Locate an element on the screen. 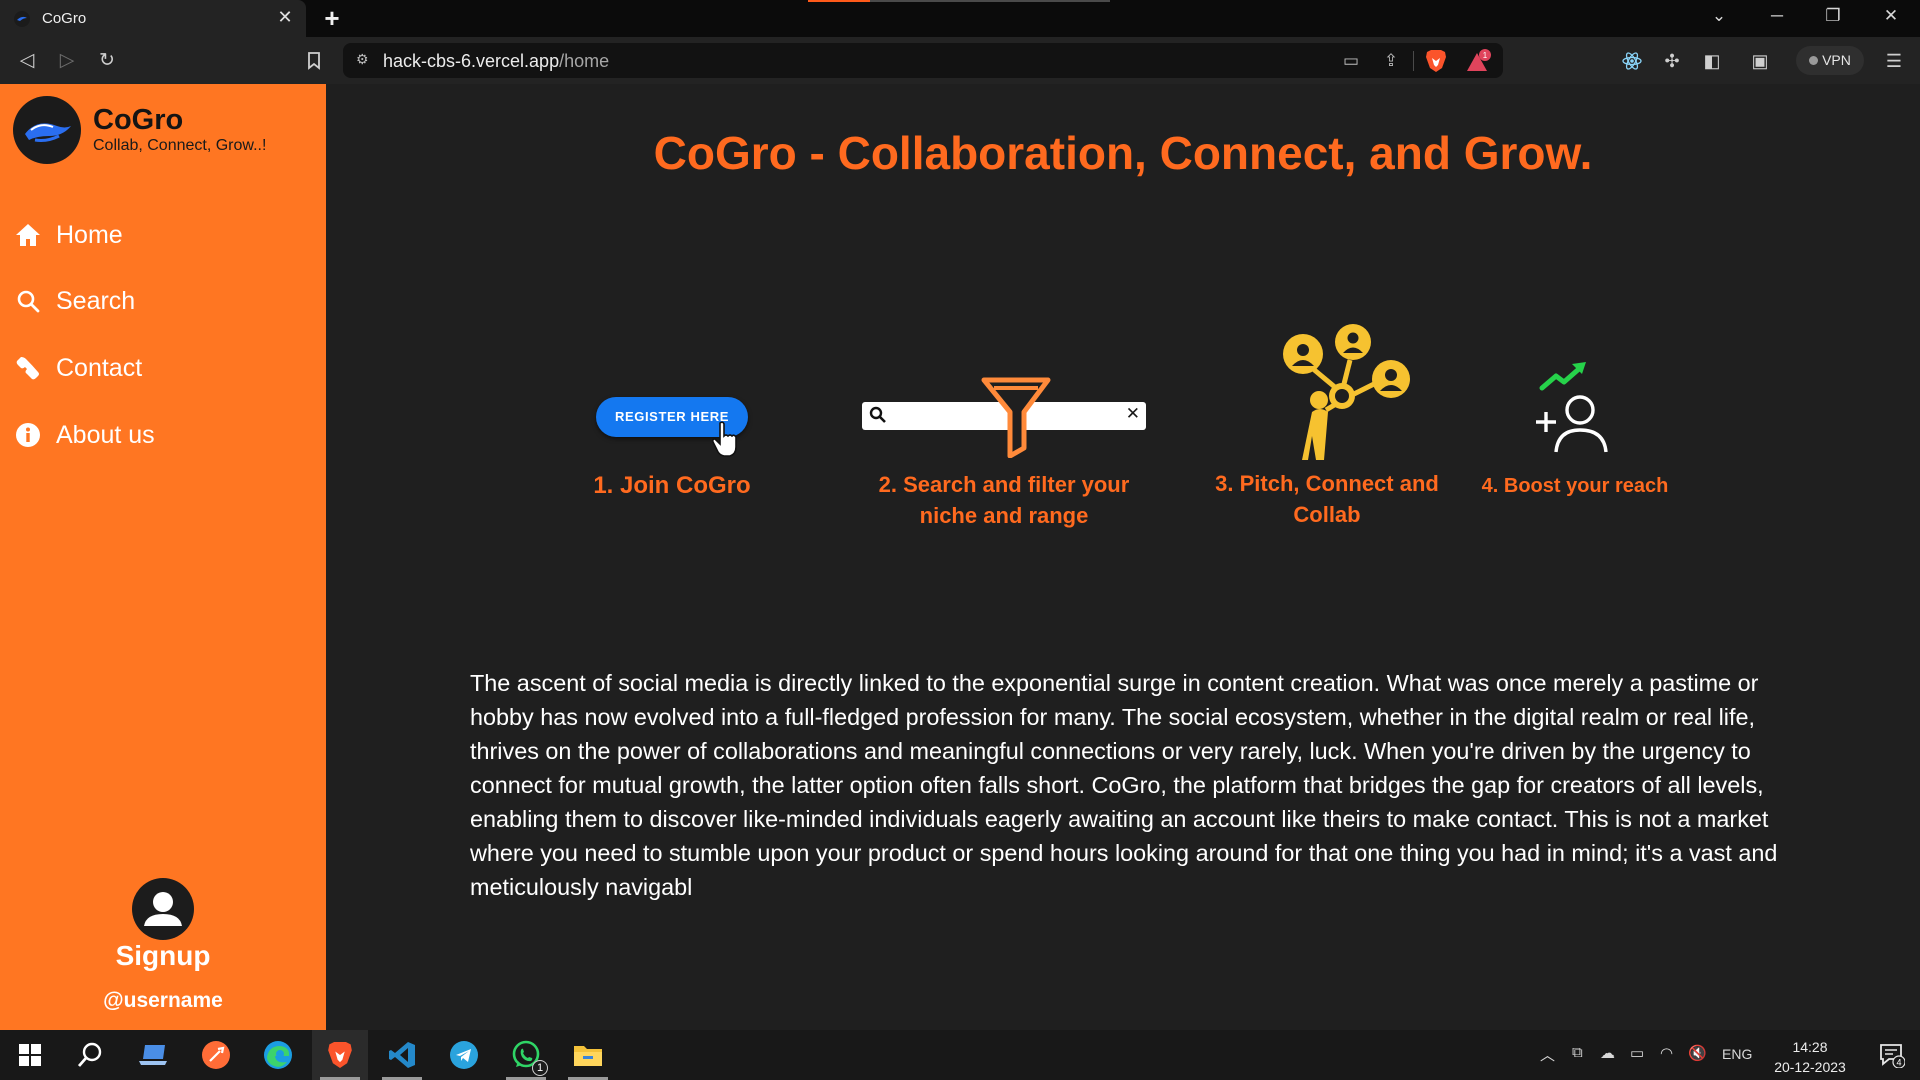  start-button is located at coordinates (30, 1055).